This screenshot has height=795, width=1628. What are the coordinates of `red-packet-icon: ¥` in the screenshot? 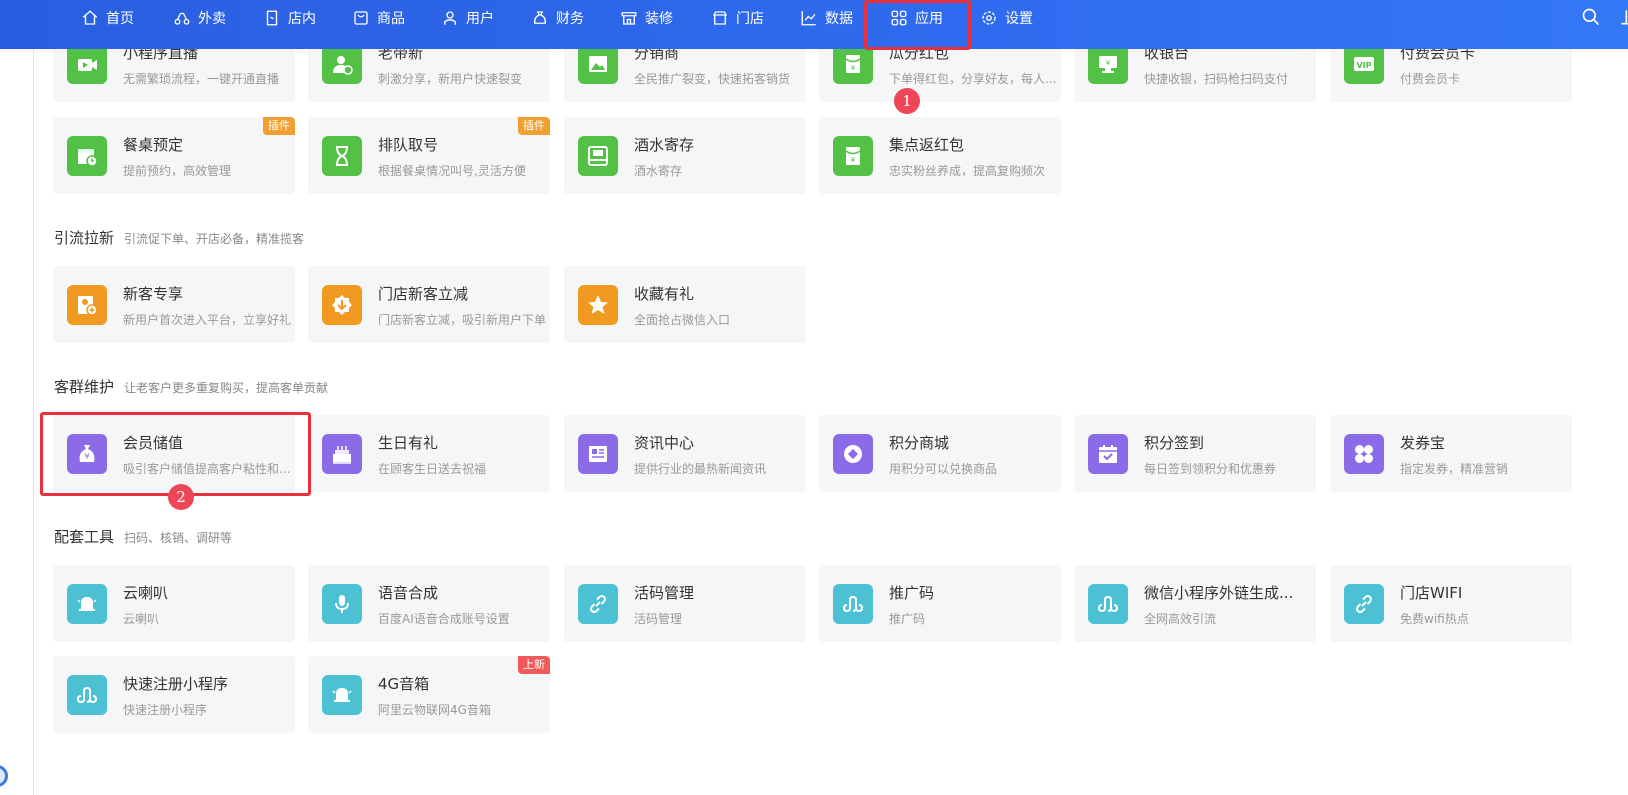 It's located at (853, 66).